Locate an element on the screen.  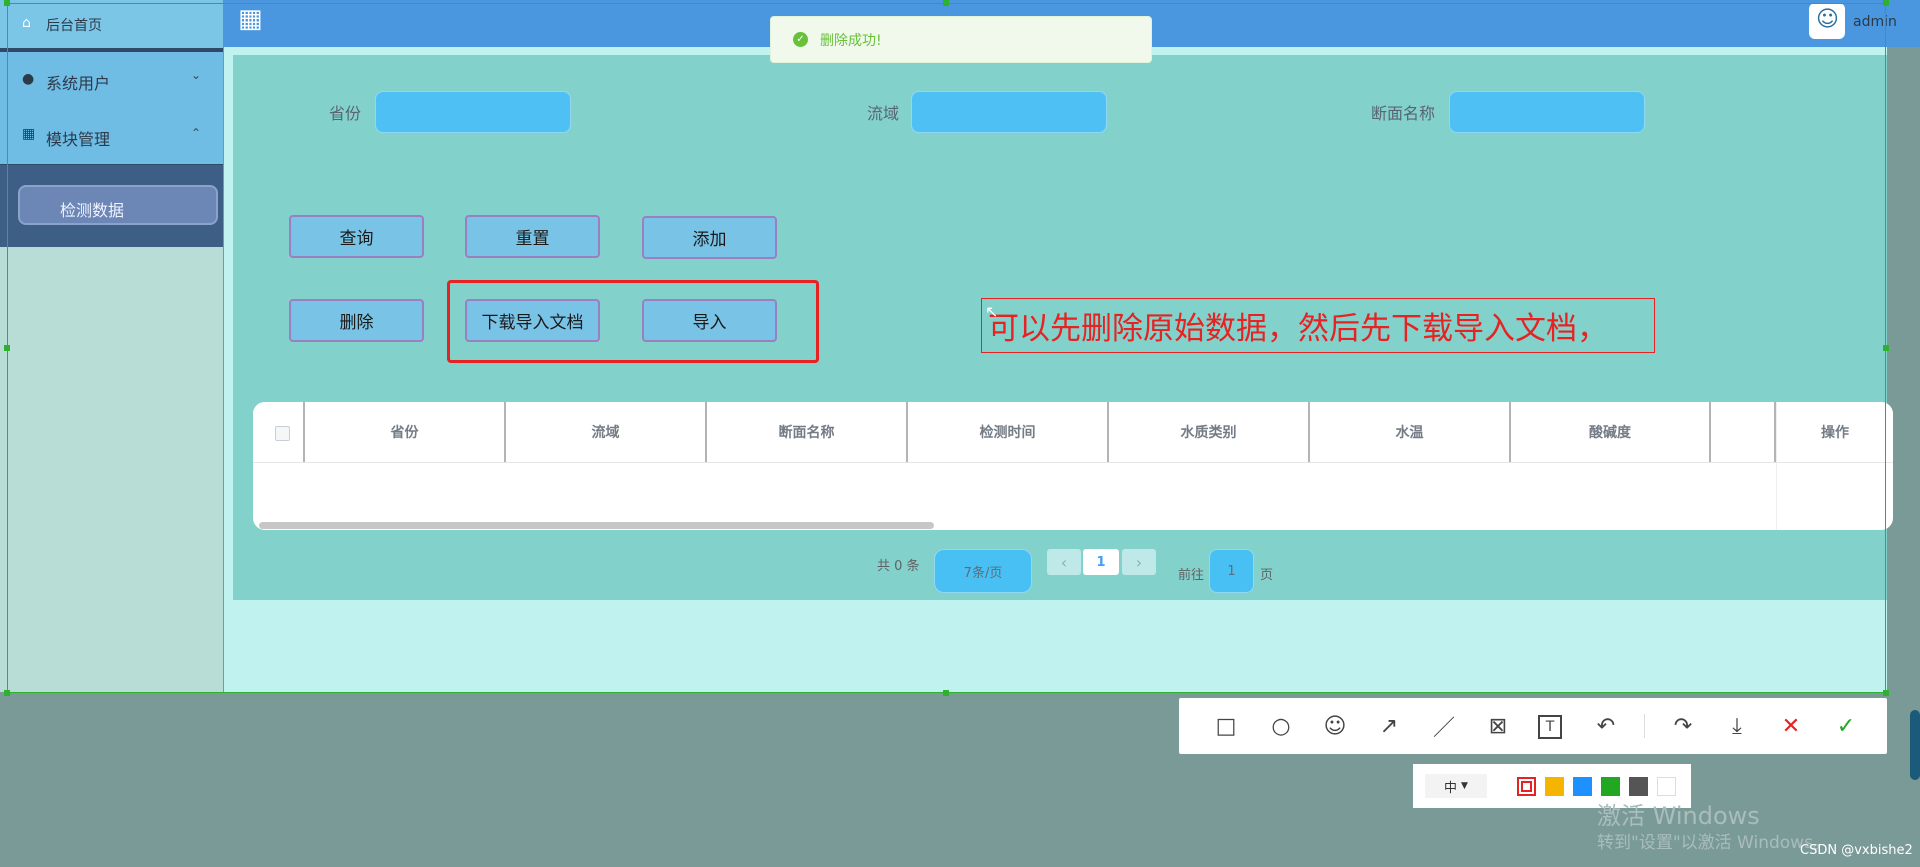
color-swatch-red is located at coordinates (1526, 786).